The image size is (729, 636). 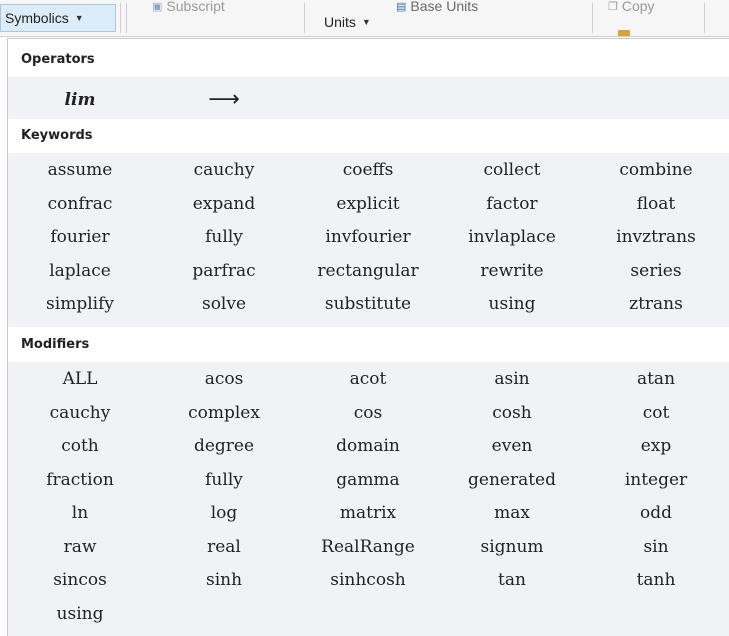 What do you see at coordinates (80, 480) in the screenshot?
I see `modifier-item: fraction` at bounding box center [80, 480].